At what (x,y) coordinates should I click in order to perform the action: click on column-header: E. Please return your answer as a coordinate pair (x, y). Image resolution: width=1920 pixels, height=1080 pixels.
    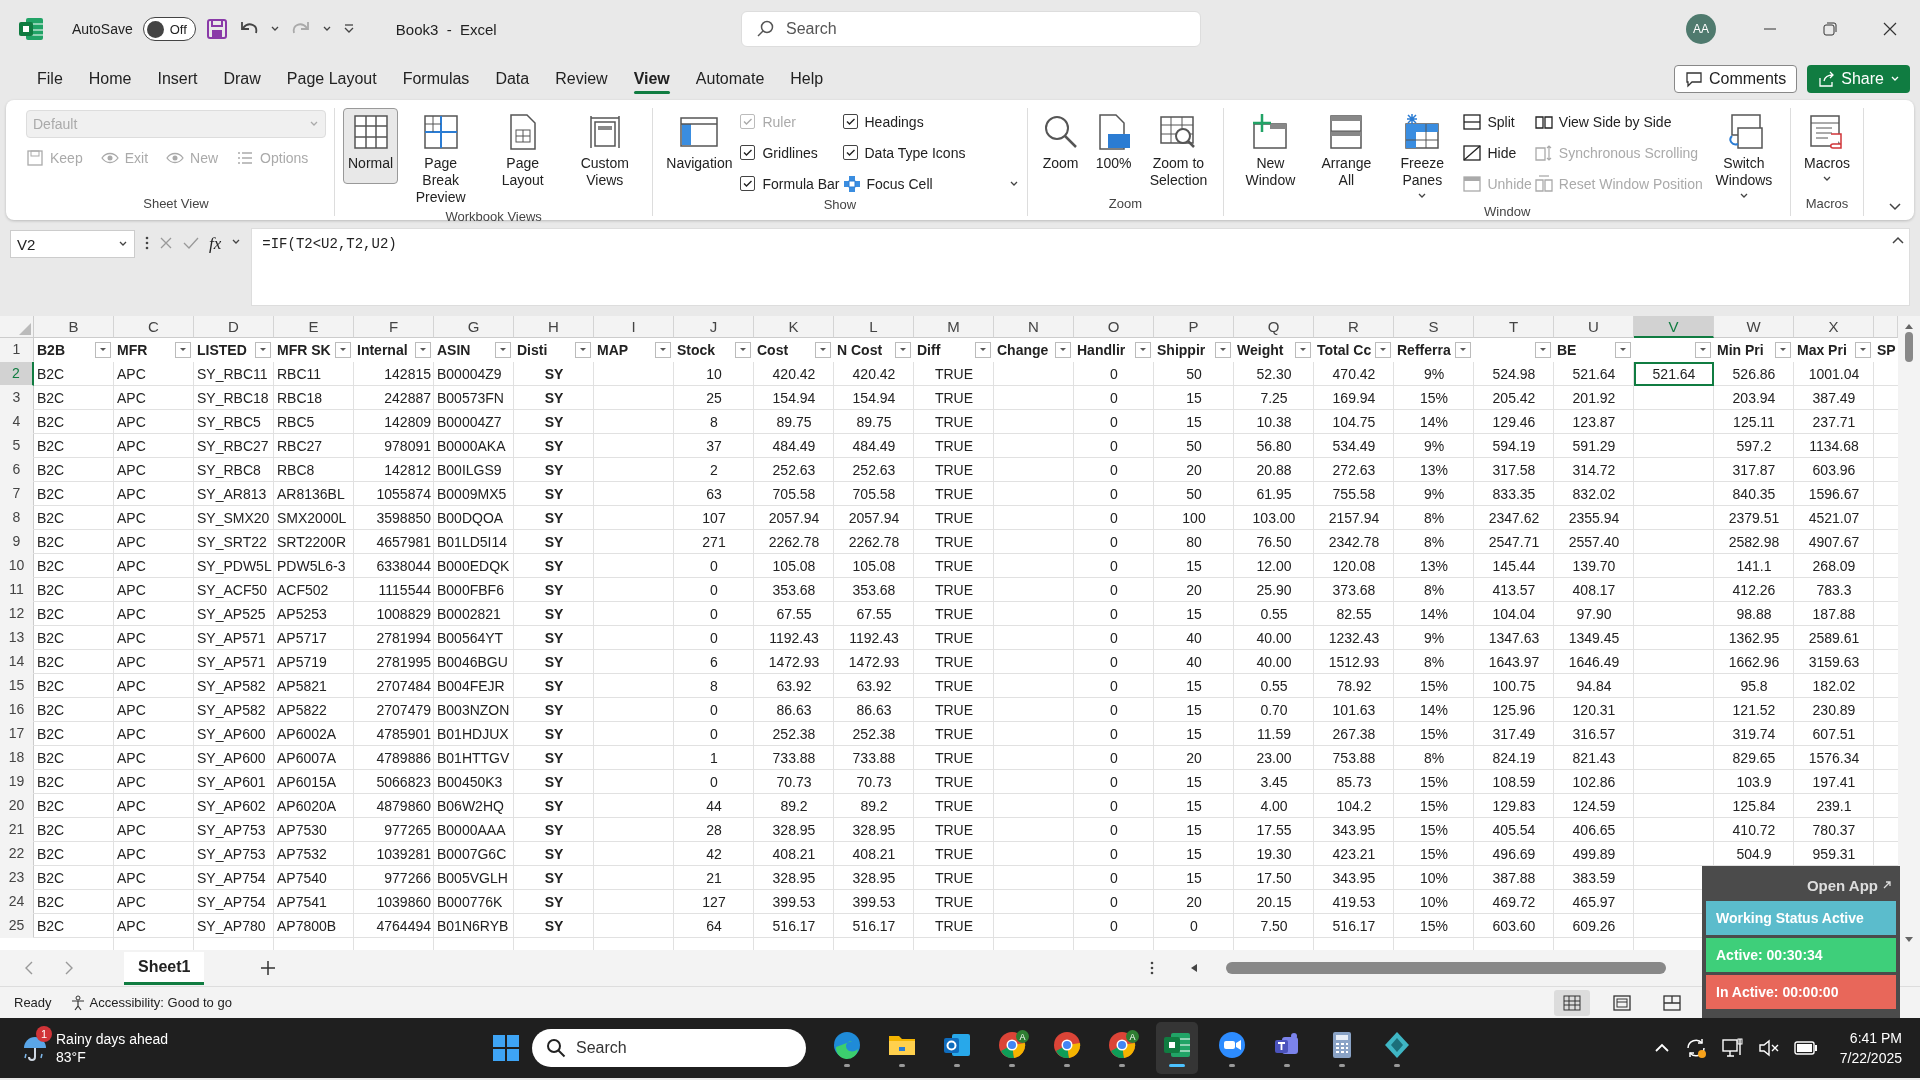
    Looking at the image, I should click on (314, 327).